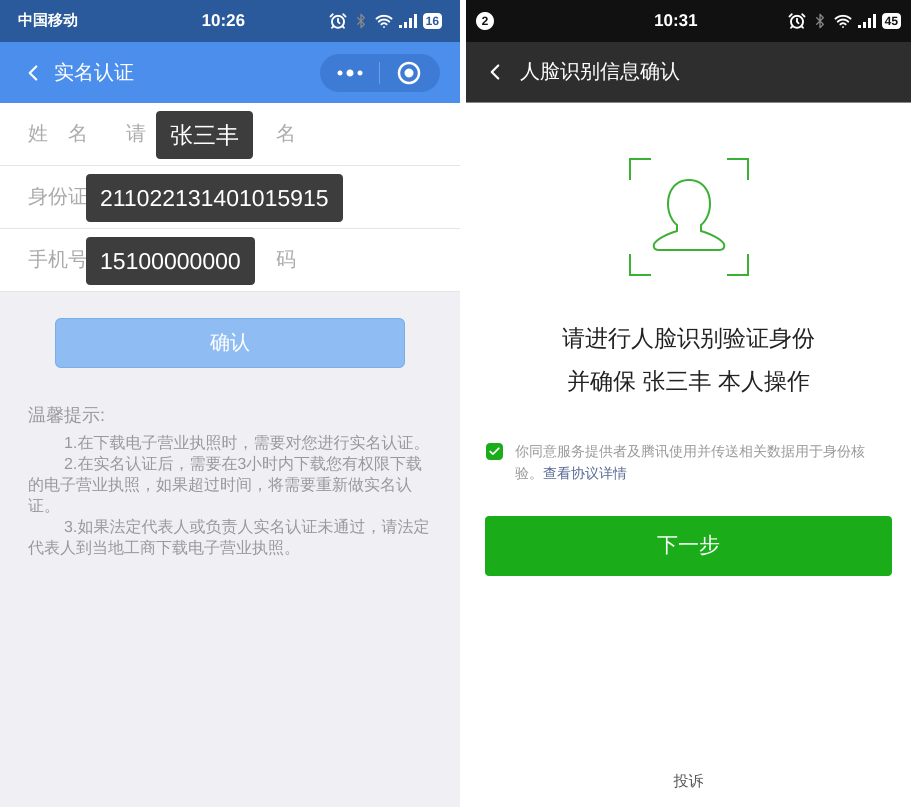  I want to click on check-icon, so click(494, 451).